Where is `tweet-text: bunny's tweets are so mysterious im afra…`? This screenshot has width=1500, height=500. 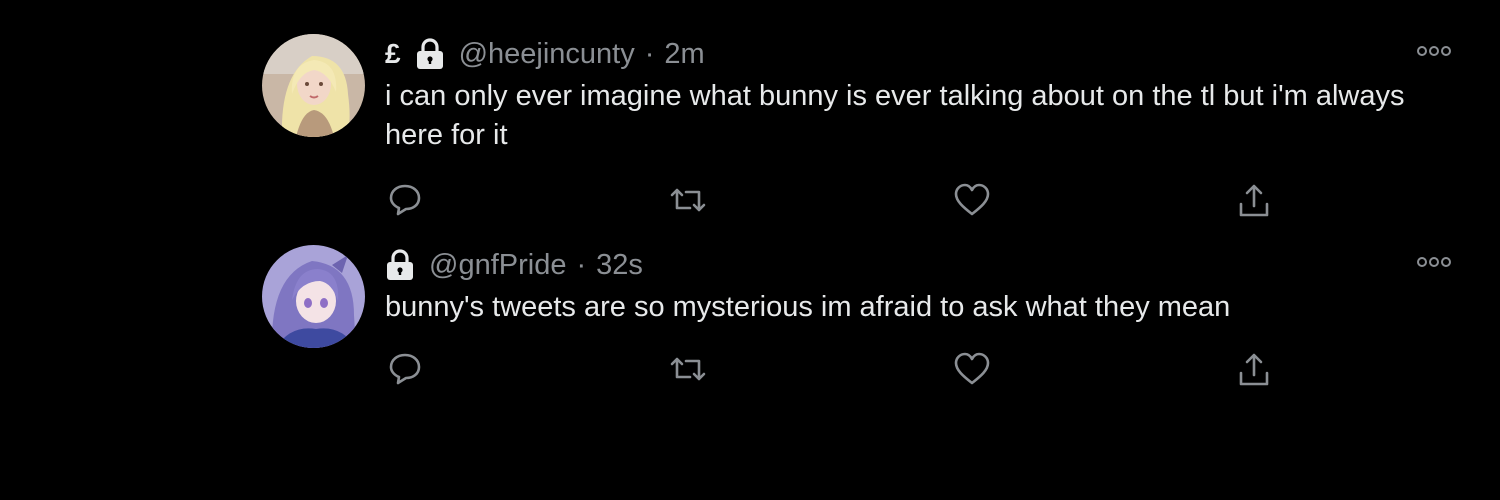 tweet-text: bunny's tweets are so mysterious im afra… is located at coordinates (808, 307).